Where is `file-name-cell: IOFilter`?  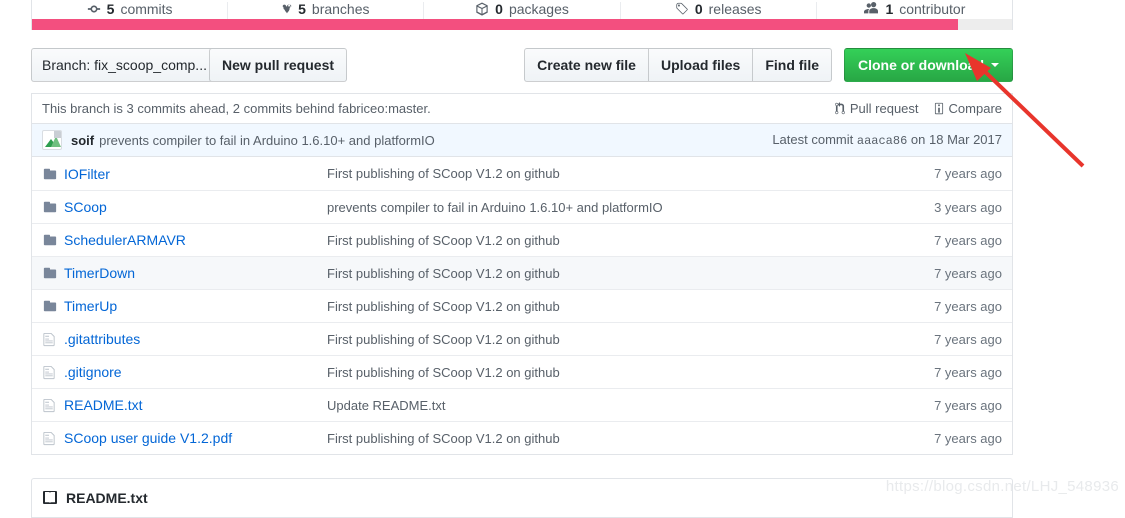 file-name-cell: IOFilter is located at coordinates (195, 174).